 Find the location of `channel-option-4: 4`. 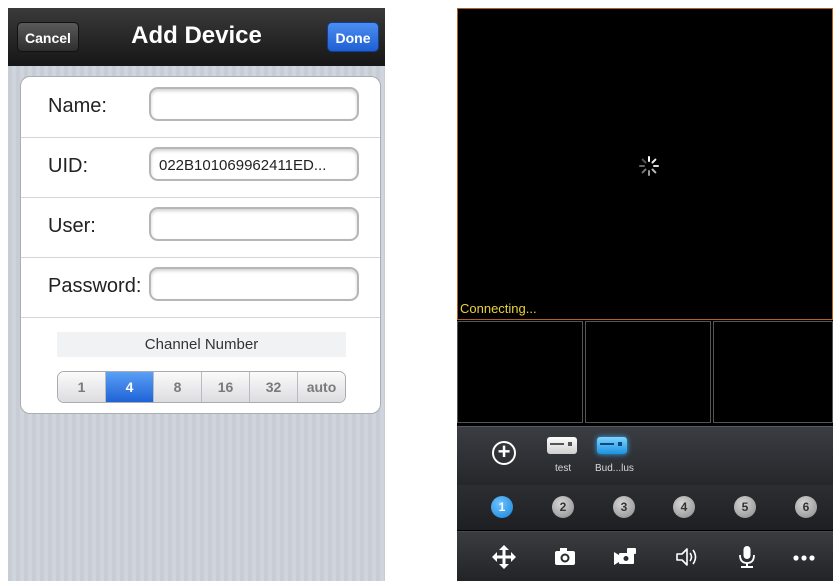

channel-option-4: 4 is located at coordinates (130, 387).